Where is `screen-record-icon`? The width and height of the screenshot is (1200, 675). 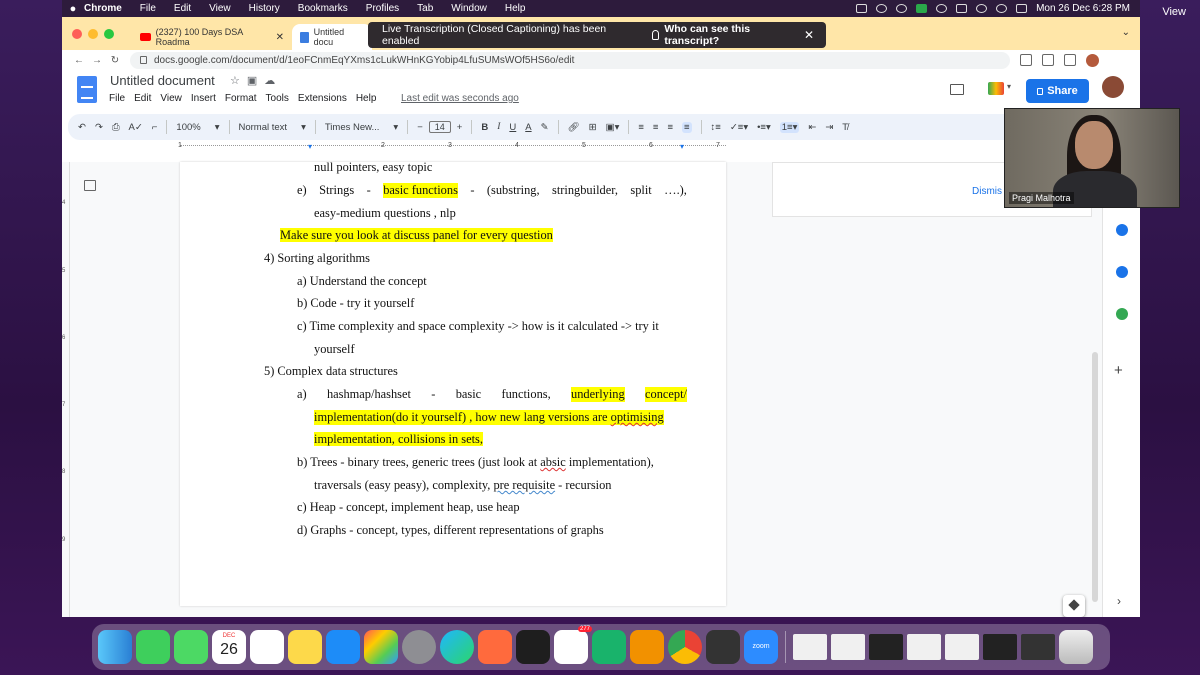 screen-record-icon is located at coordinates (862, 8).